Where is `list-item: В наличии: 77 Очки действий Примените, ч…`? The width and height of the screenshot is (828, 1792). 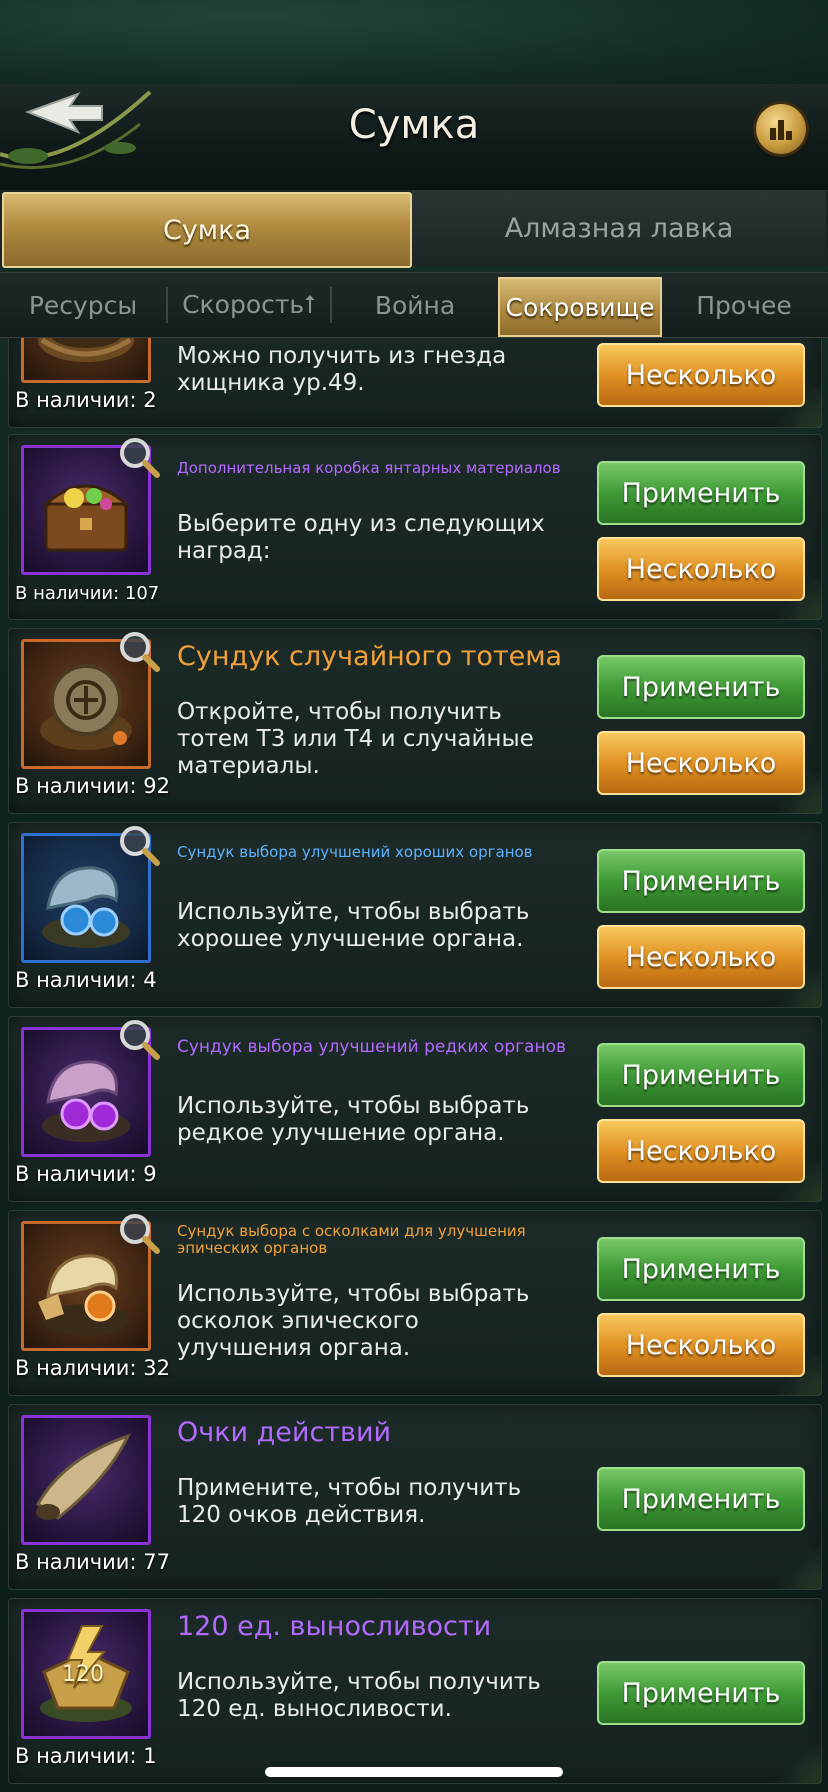 list-item: В наличии: 77 Очки действий Примените, ч… is located at coordinates (415, 1497).